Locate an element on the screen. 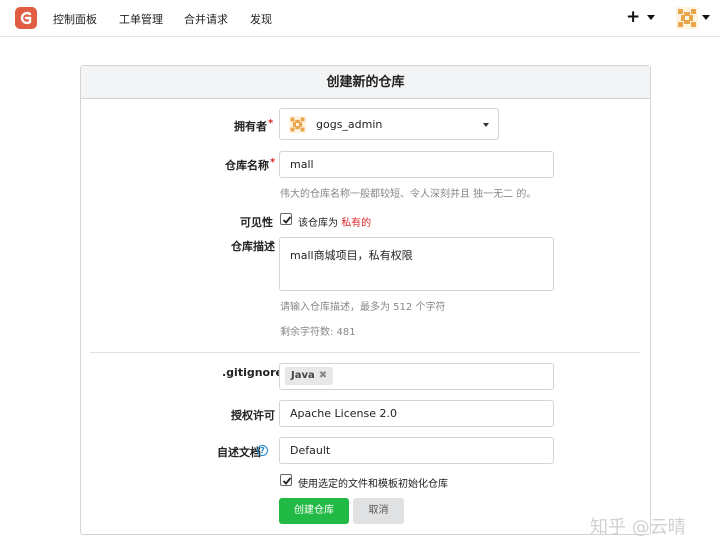  description-value: mall商城项目，私有权限 is located at coordinates (351, 255).